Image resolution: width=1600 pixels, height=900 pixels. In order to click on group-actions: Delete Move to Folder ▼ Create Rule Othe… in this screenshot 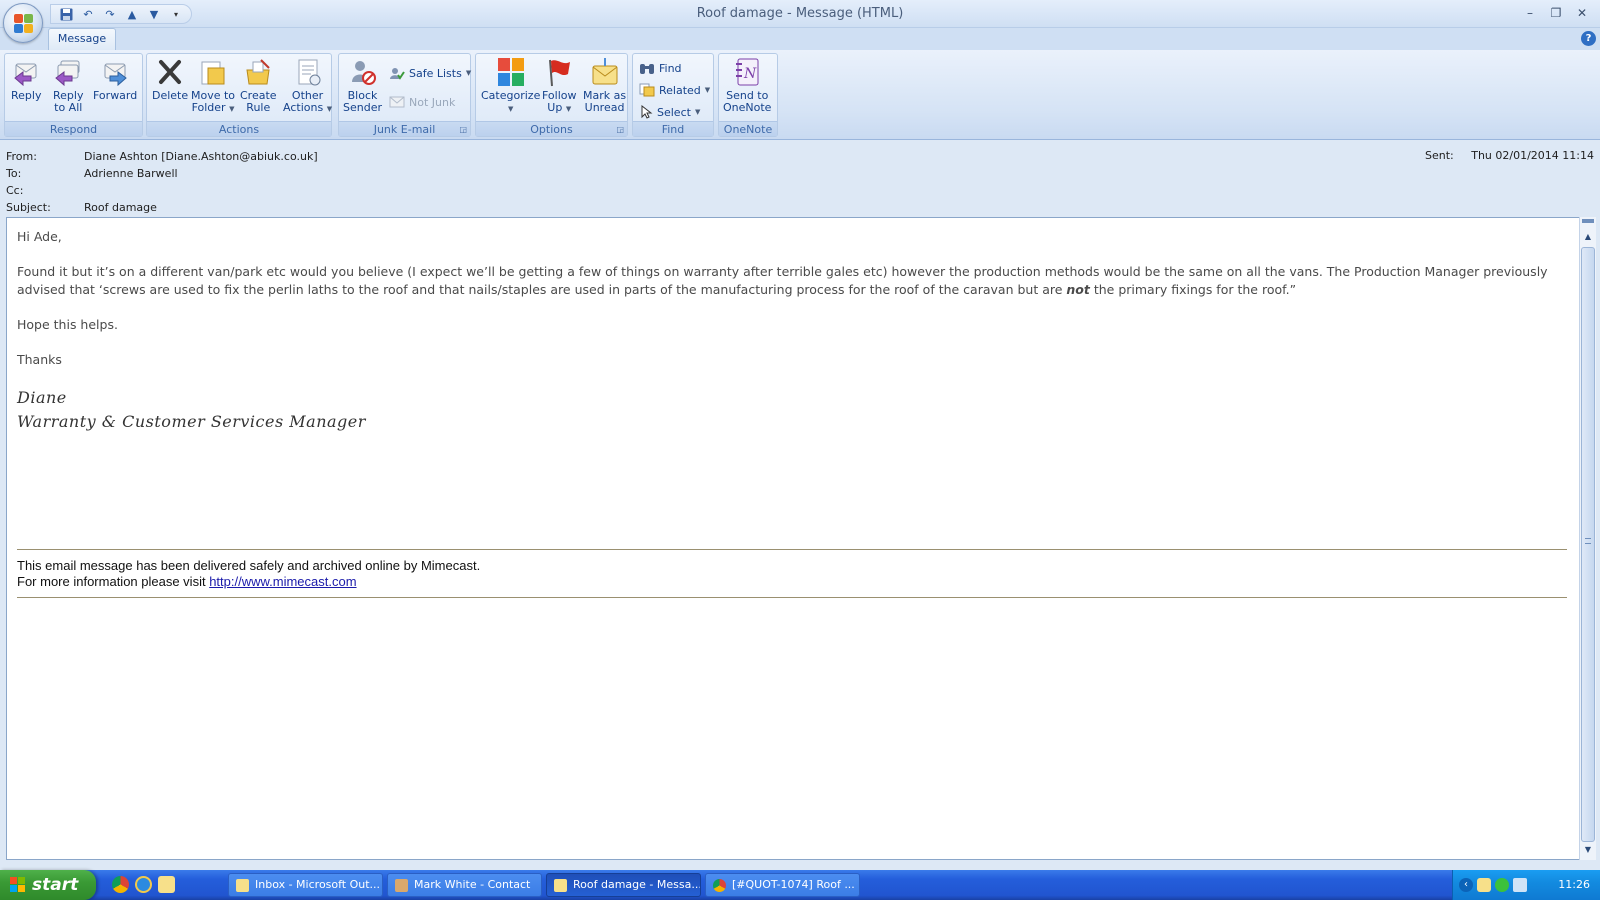, I will do `click(239, 95)`.